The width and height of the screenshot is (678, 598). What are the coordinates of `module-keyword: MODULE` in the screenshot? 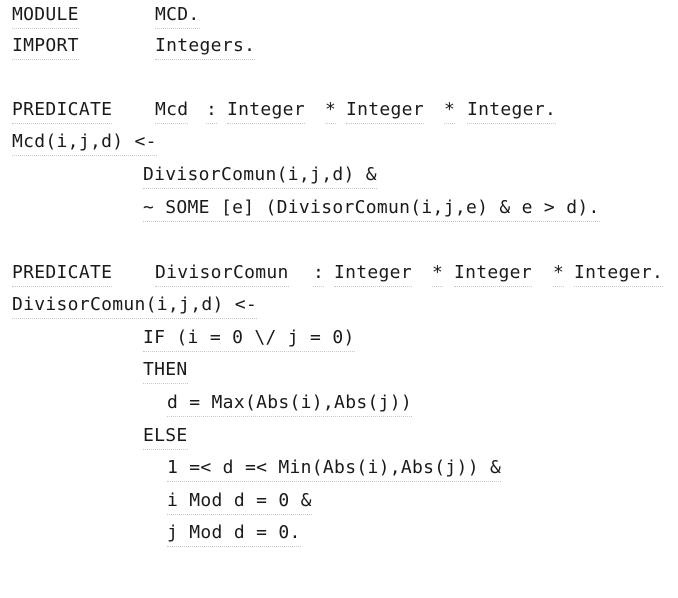 It's located at (45, 15).